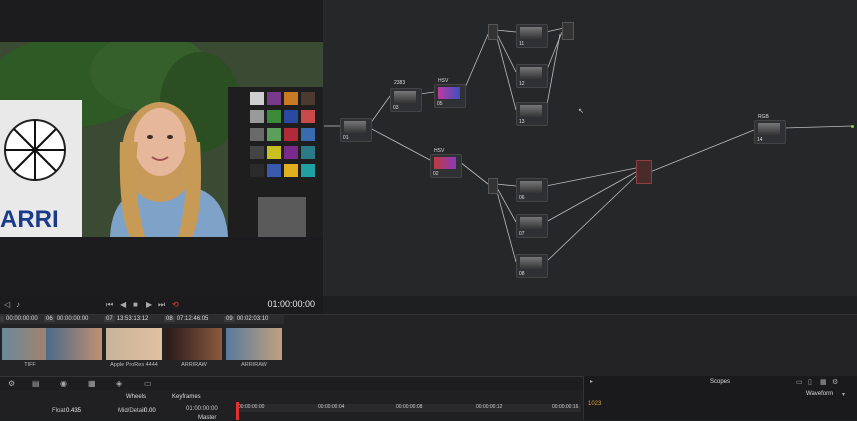  Describe the element at coordinates (135, 304) in the screenshot. I see `stop-button: ■` at that location.